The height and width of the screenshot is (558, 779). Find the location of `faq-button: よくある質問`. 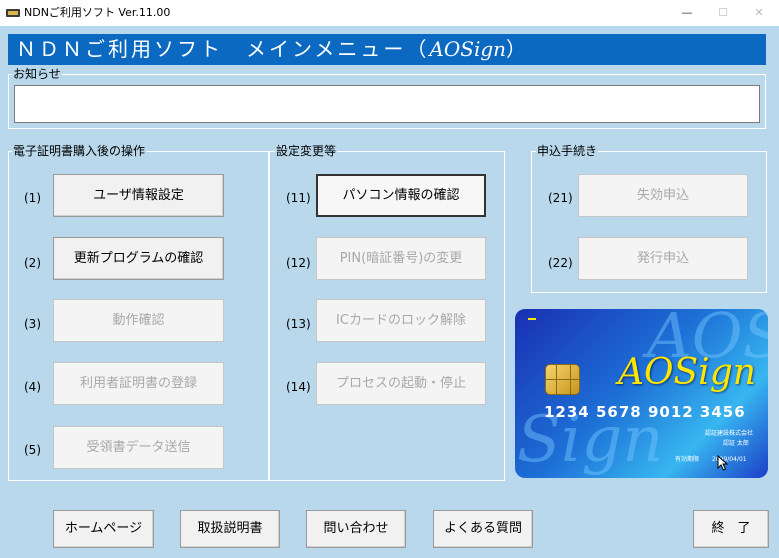

faq-button: よくある質問 is located at coordinates (483, 529).